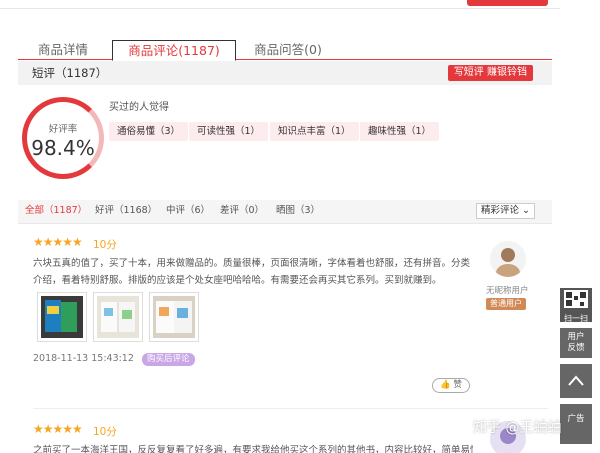 The width and height of the screenshot is (600, 453). I want to click on positive-rate-value: 98.4%, so click(63, 148).